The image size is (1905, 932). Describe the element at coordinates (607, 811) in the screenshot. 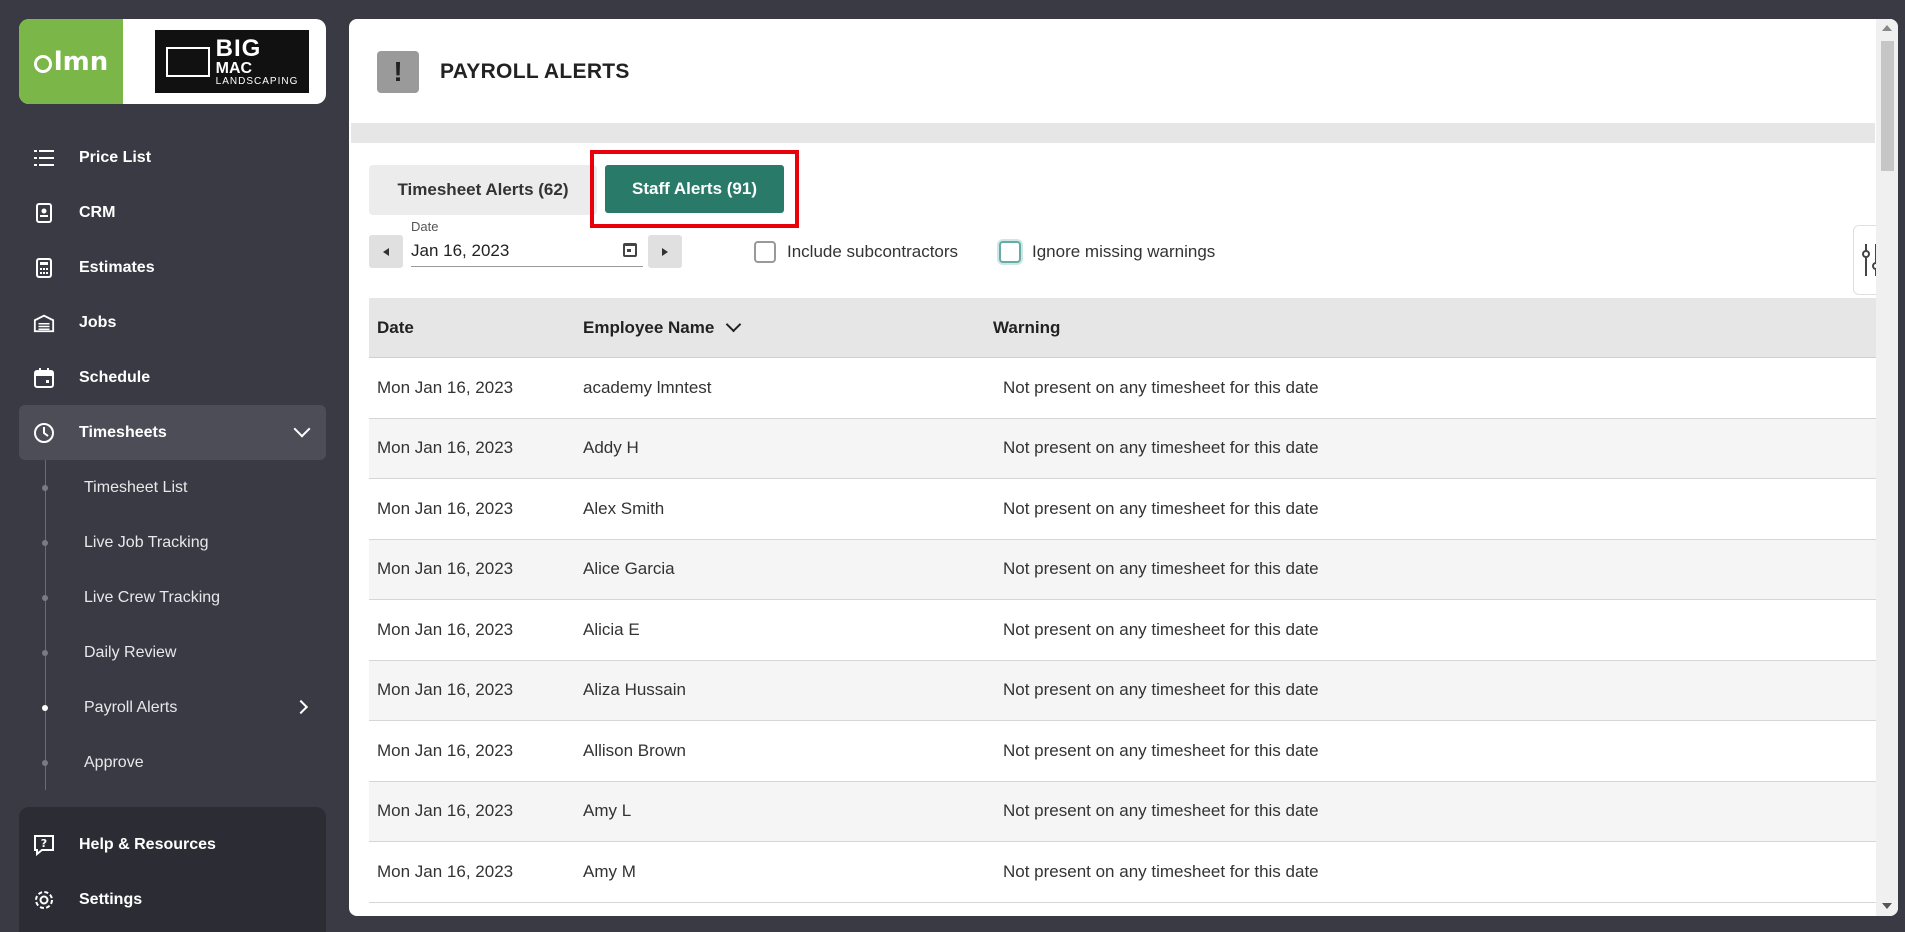

I see `cell-name: Amy L` at that location.